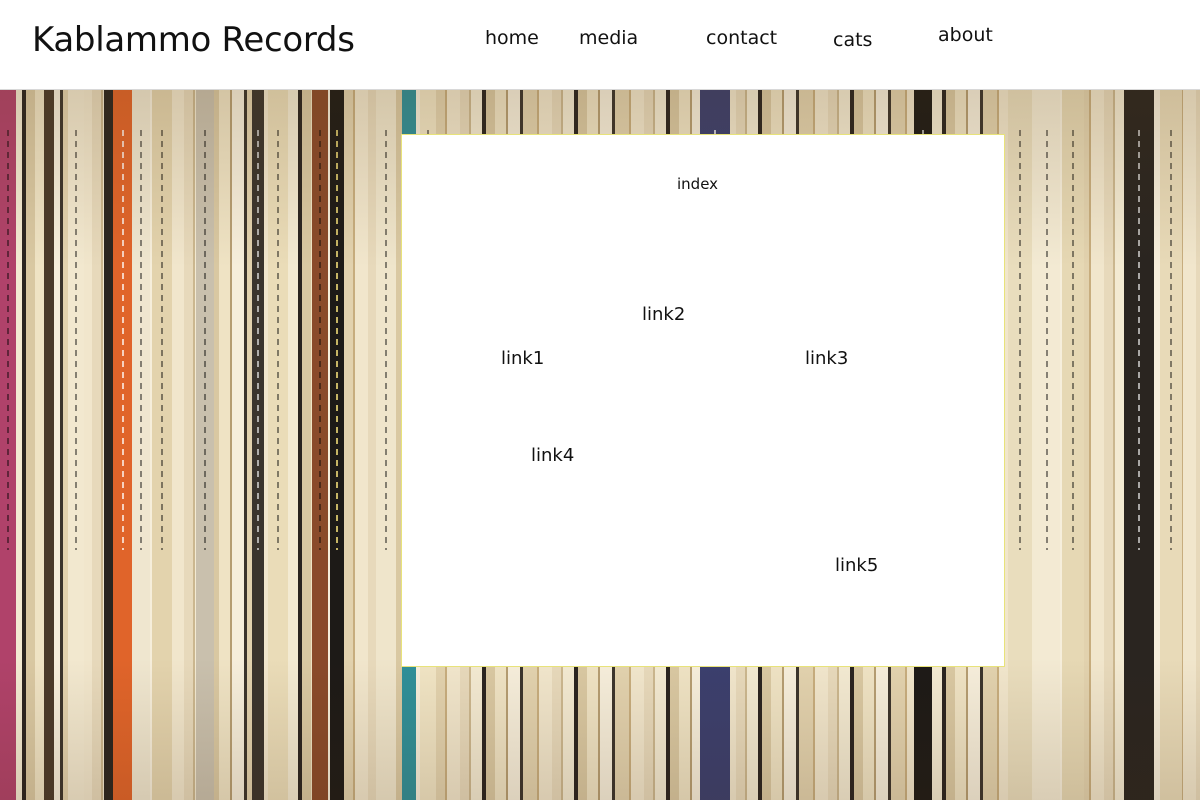 The width and height of the screenshot is (1200, 800). I want to click on nav-cats-link: cats, so click(852, 40).